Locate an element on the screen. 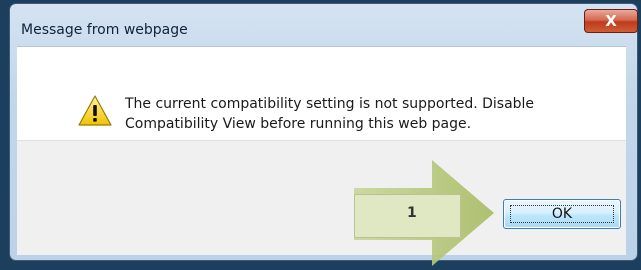 Image resolution: width=641 pixels, height=270 pixels. step-callout-box: 1 is located at coordinates (407, 216).